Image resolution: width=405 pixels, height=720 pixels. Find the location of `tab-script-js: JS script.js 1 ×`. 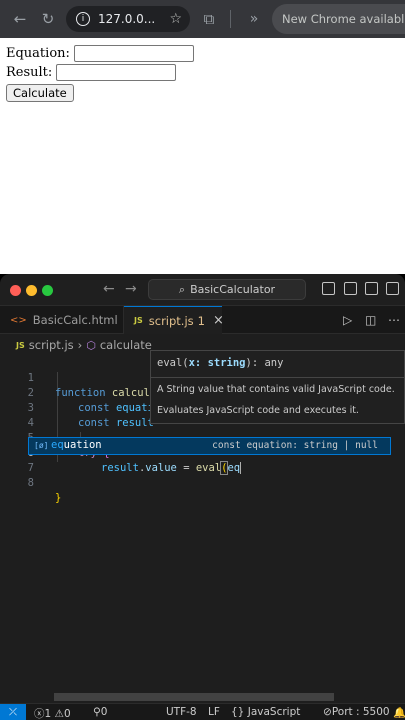

tab-script-js: JS script.js 1 × is located at coordinates (174, 320).